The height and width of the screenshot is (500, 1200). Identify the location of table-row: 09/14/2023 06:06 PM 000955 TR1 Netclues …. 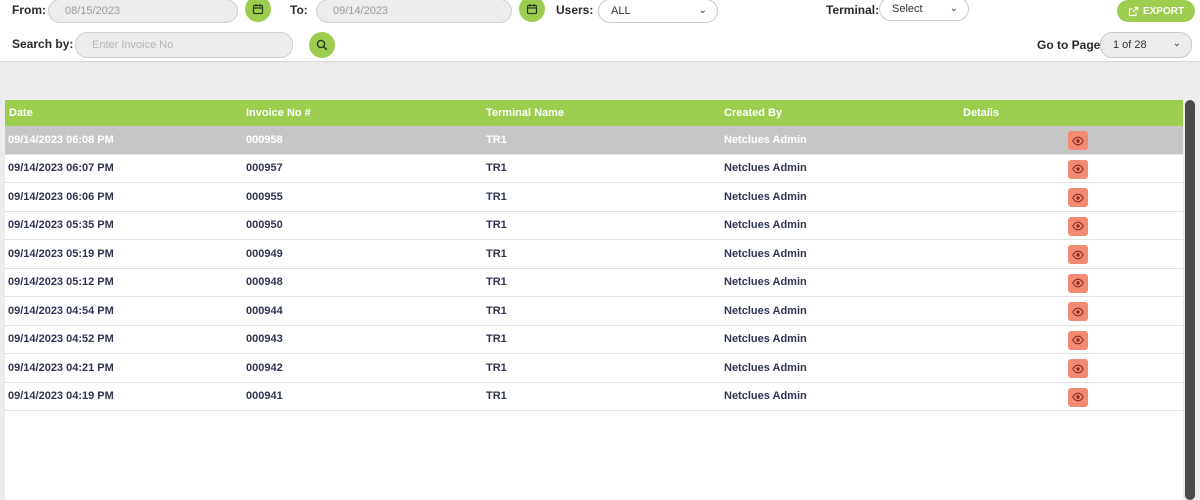
(594, 197).